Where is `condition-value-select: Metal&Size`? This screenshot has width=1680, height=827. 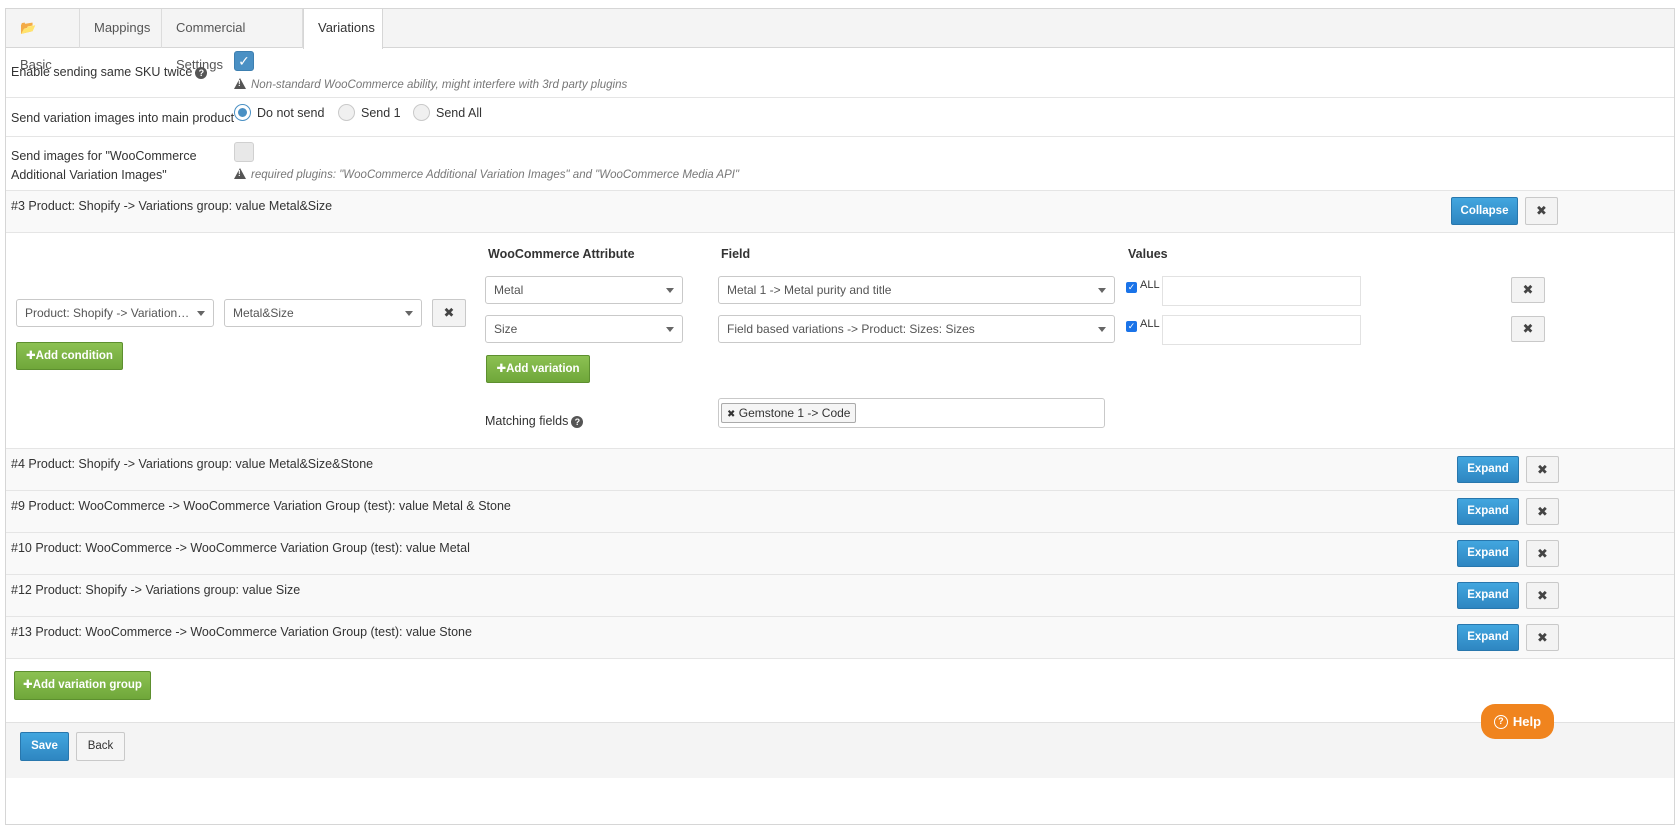 condition-value-select: Metal&Size is located at coordinates (323, 313).